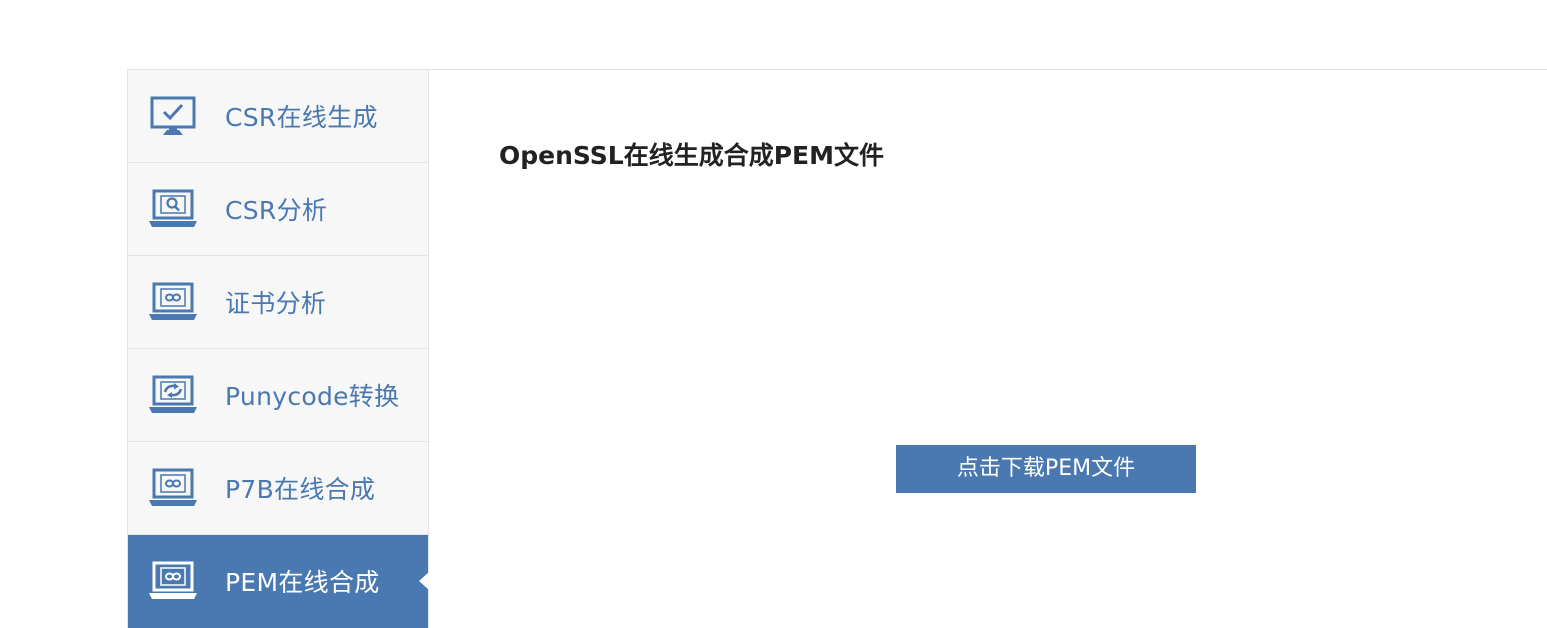 The height and width of the screenshot is (628, 1547). What do you see at coordinates (301, 117) in the screenshot?
I see `sidebar-item-label: CSR在线生成` at bounding box center [301, 117].